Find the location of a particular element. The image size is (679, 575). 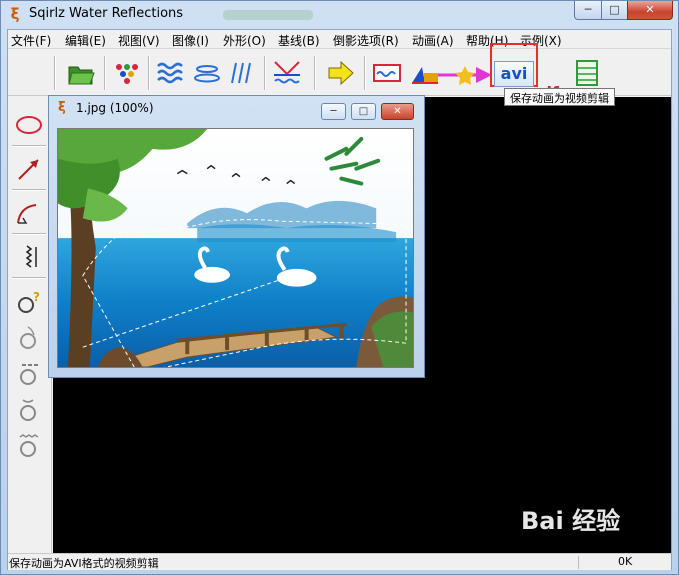

menu-baseline: 基线(B) is located at coordinates (299, 40).